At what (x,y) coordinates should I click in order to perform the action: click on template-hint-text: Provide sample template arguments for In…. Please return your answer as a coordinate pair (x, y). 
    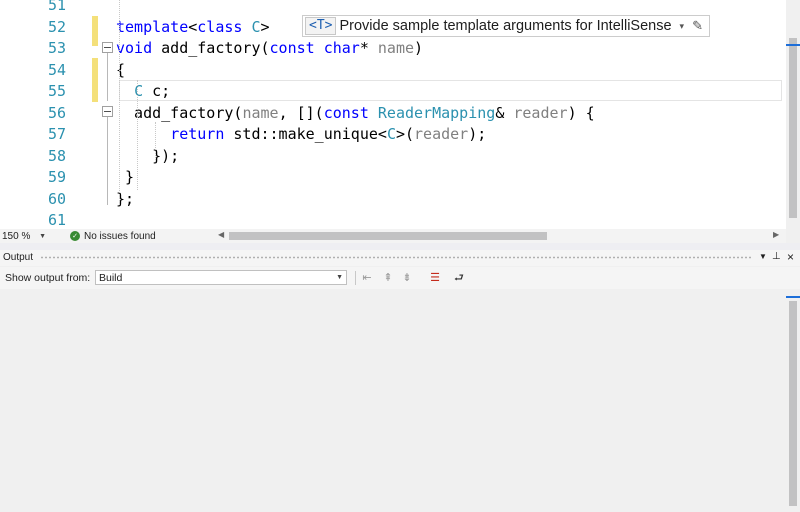
    Looking at the image, I should click on (505, 26).